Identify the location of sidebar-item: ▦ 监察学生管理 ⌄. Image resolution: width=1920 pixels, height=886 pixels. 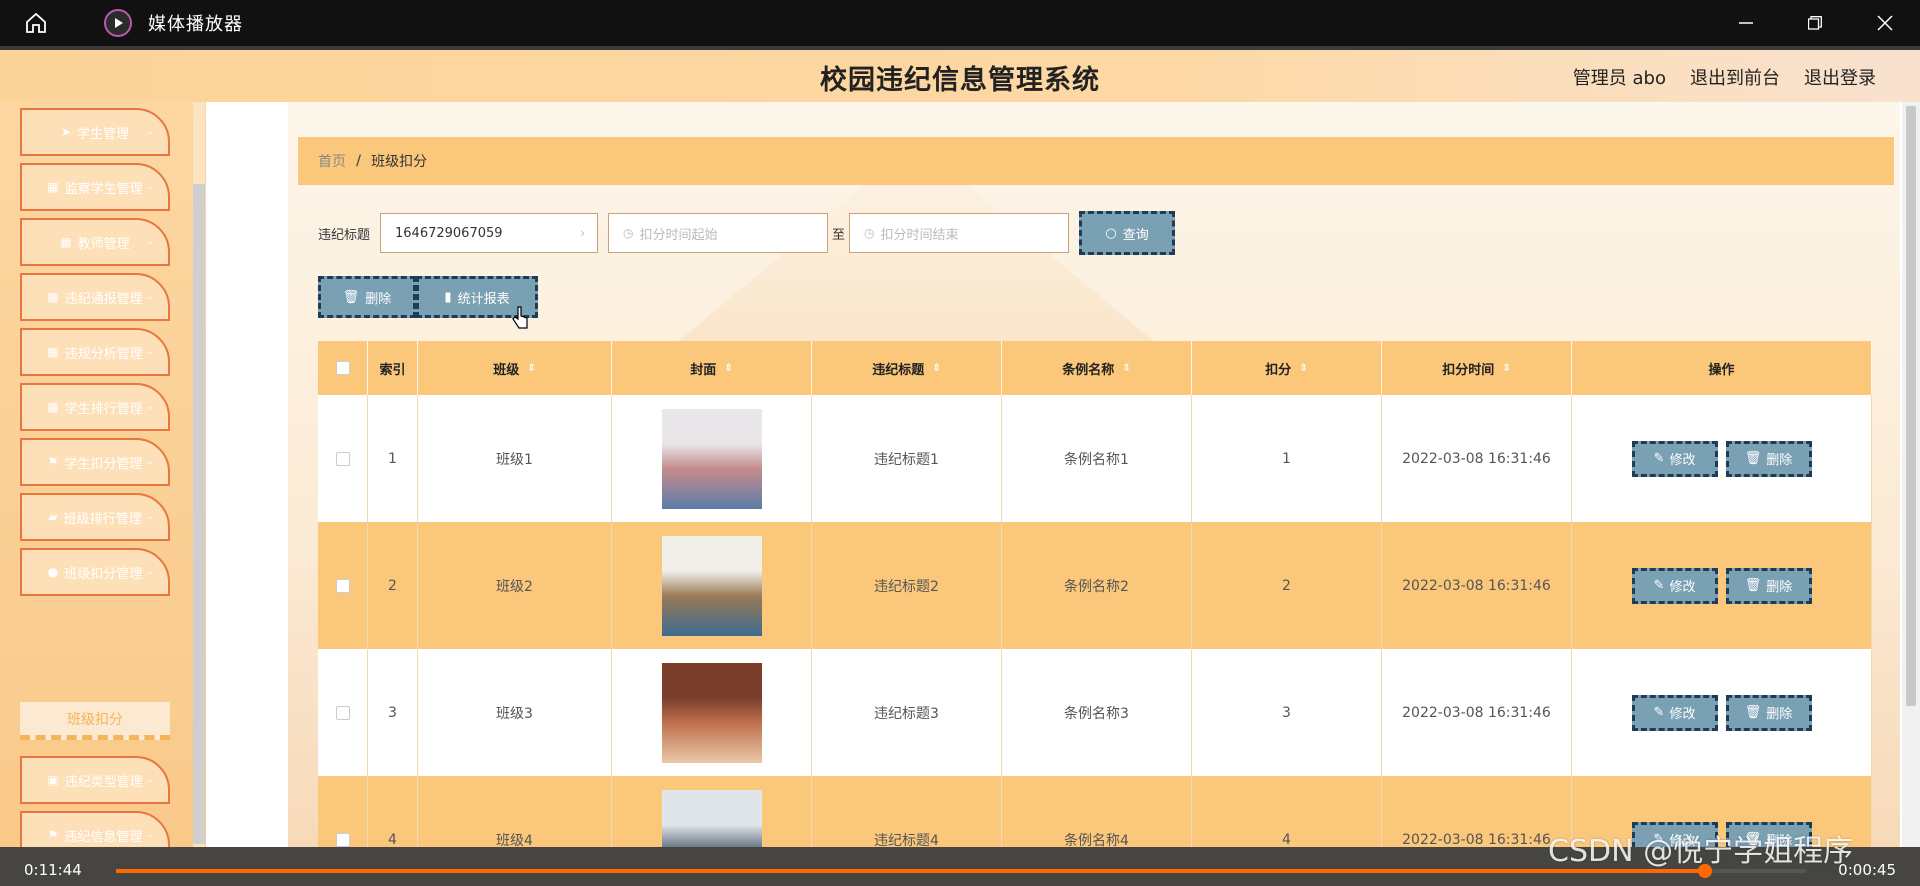
(95, 187).